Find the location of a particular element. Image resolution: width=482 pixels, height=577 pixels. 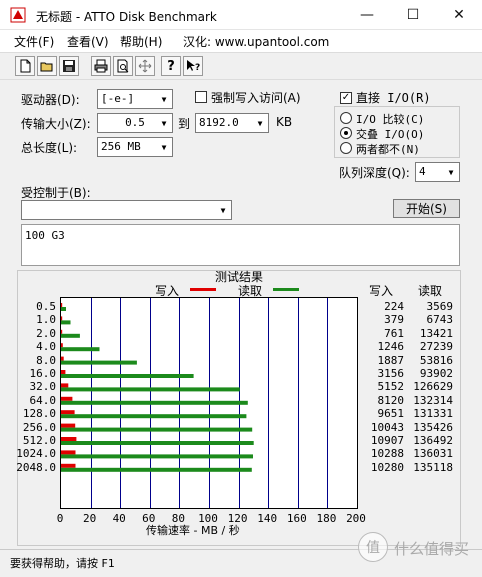

transfer-from-select: 0.5 ▼ is located at coordinates (135, 123).